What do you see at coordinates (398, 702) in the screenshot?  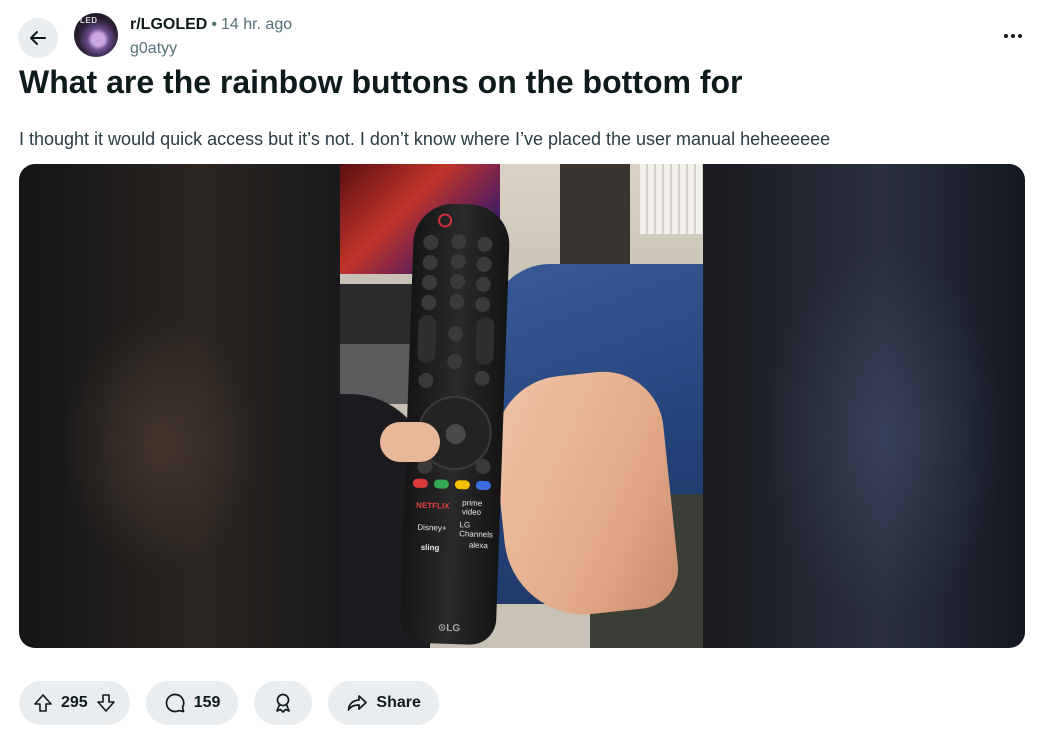 I see `share-label: Share` at bounding box center [398, 702].